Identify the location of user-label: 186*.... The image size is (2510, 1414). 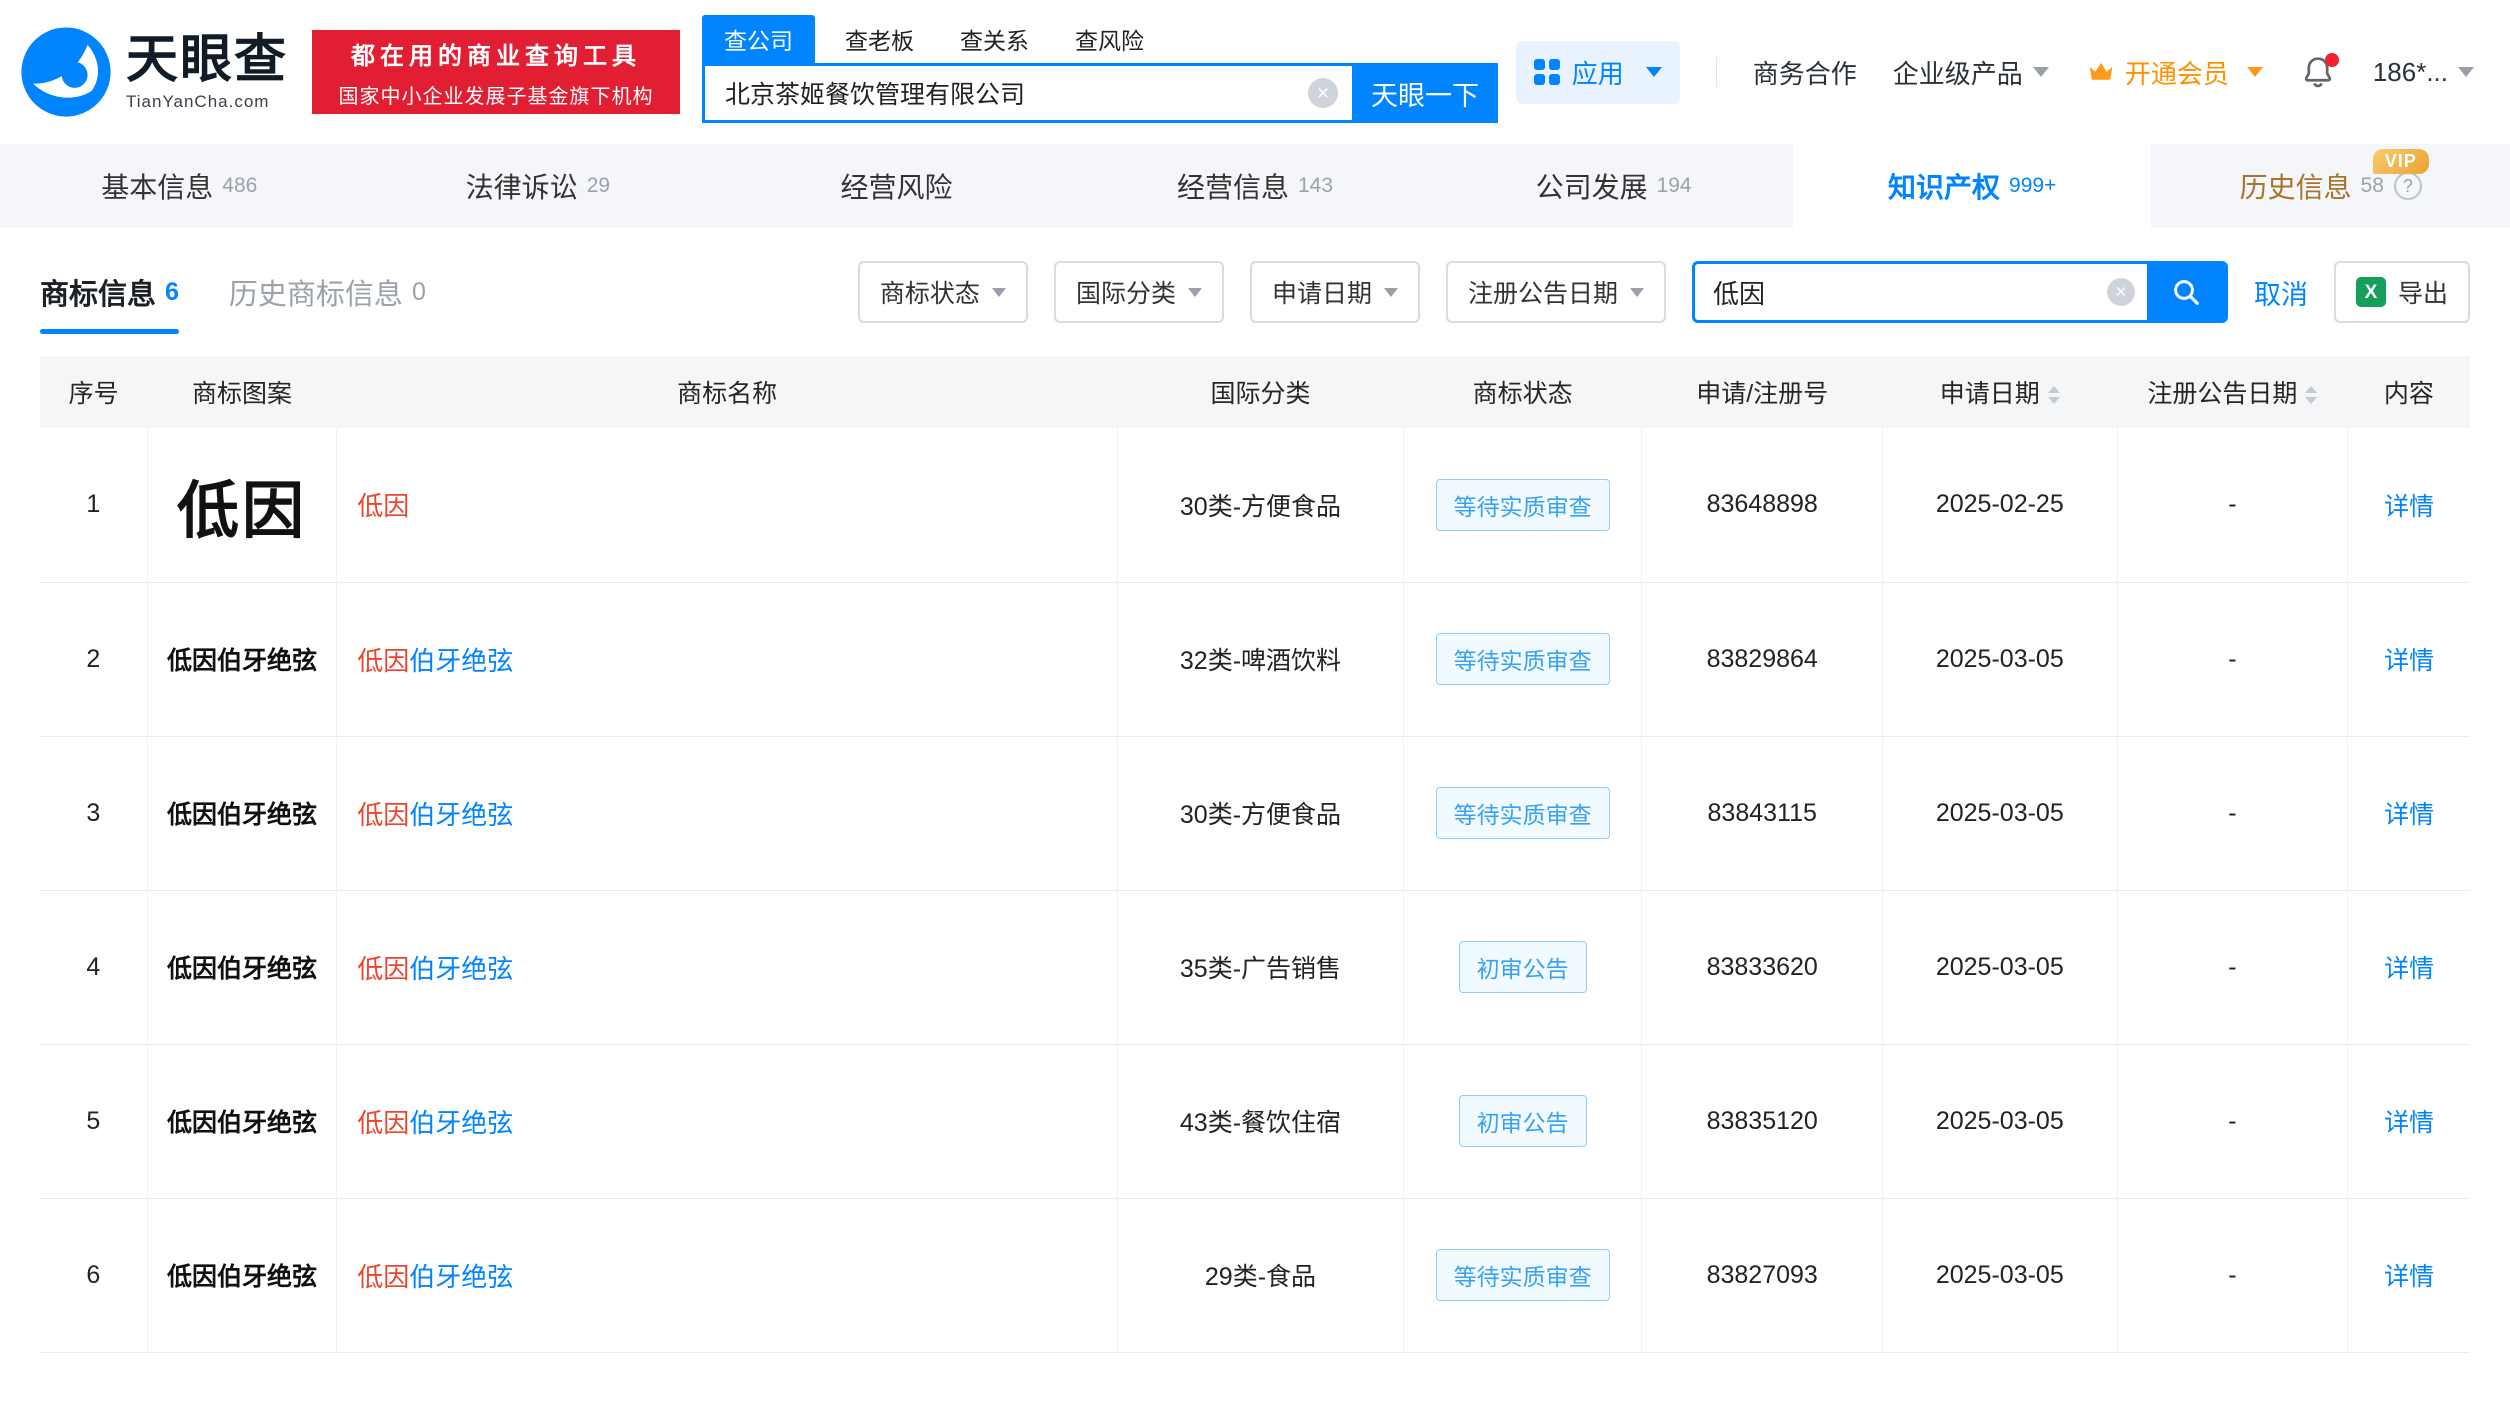
(2410, 71).